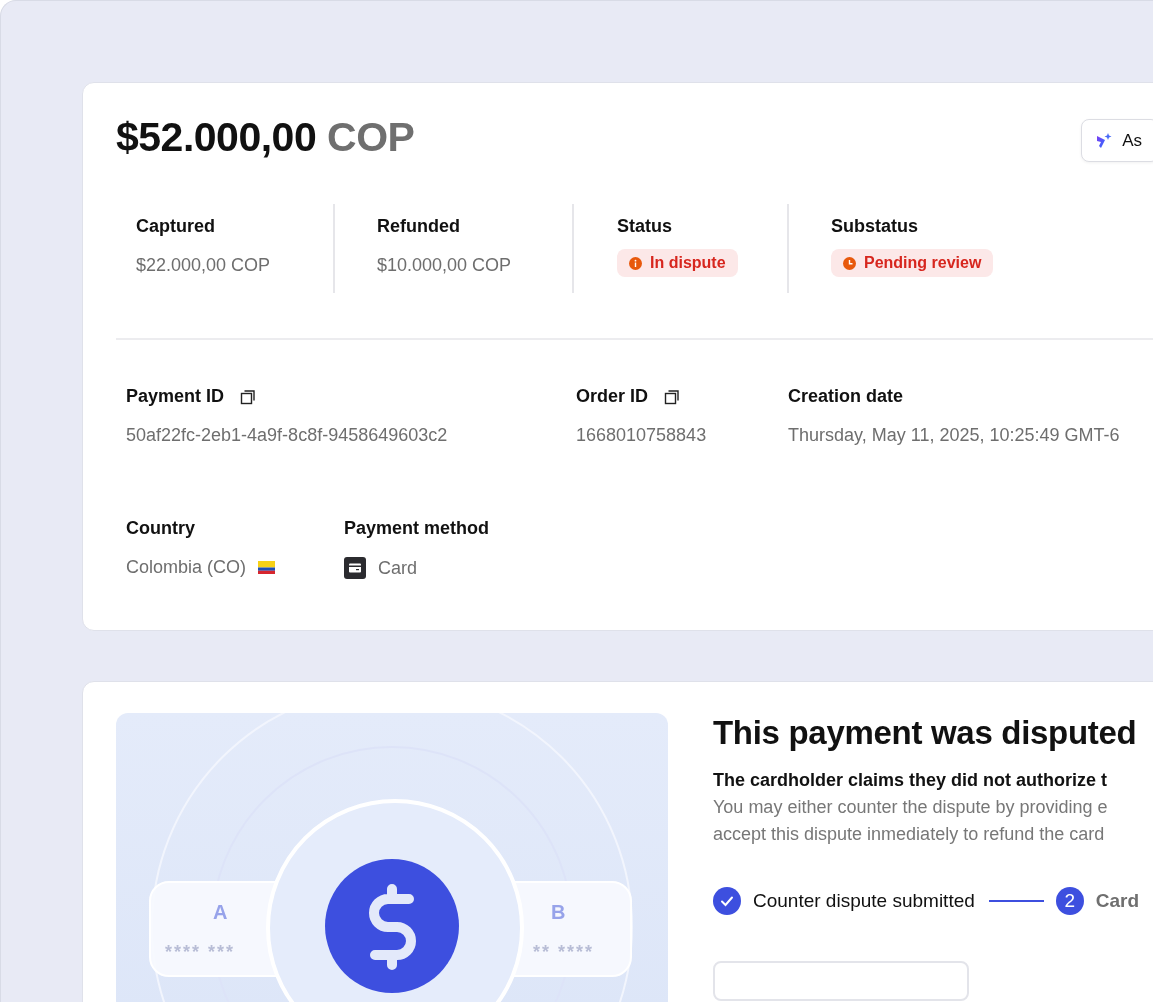 The width and height of the screenshot is (1154, 1002). Describe the element at coordinates (160, 528) in the screenshot. I see `field-label: Country` at that location.